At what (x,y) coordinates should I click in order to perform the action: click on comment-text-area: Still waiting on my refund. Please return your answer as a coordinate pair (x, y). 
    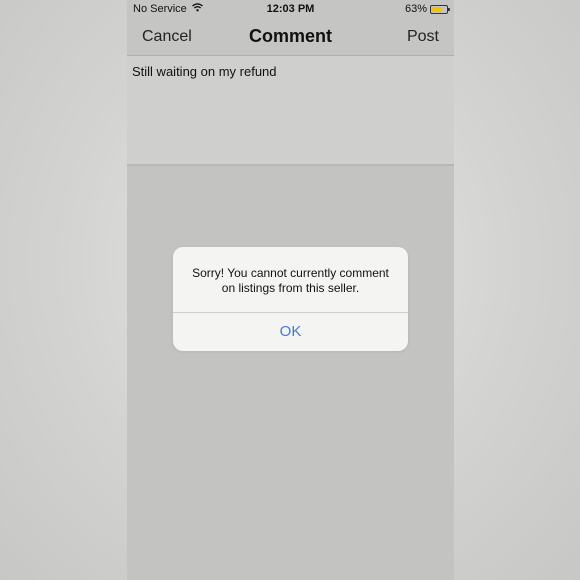
    Looking at the image, I should click on (290, 111).